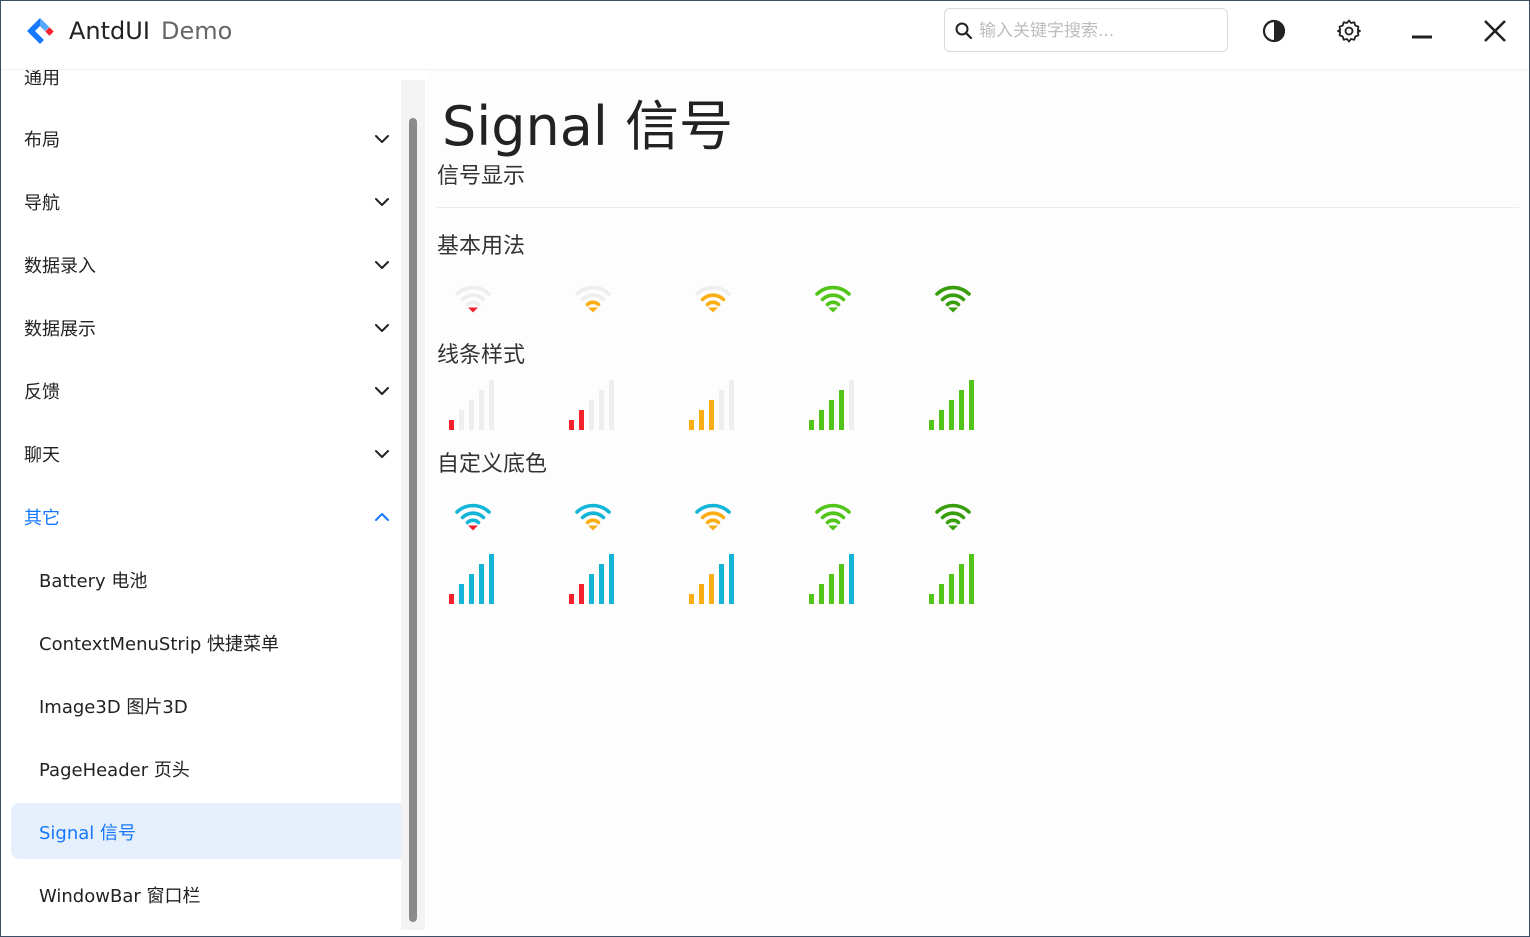  What do you see at coordinates (218, 894) in the screenshot?
I see `sidebar-item-windowbar: WindowBar 窗口栏` at bounding box center [218, 894].